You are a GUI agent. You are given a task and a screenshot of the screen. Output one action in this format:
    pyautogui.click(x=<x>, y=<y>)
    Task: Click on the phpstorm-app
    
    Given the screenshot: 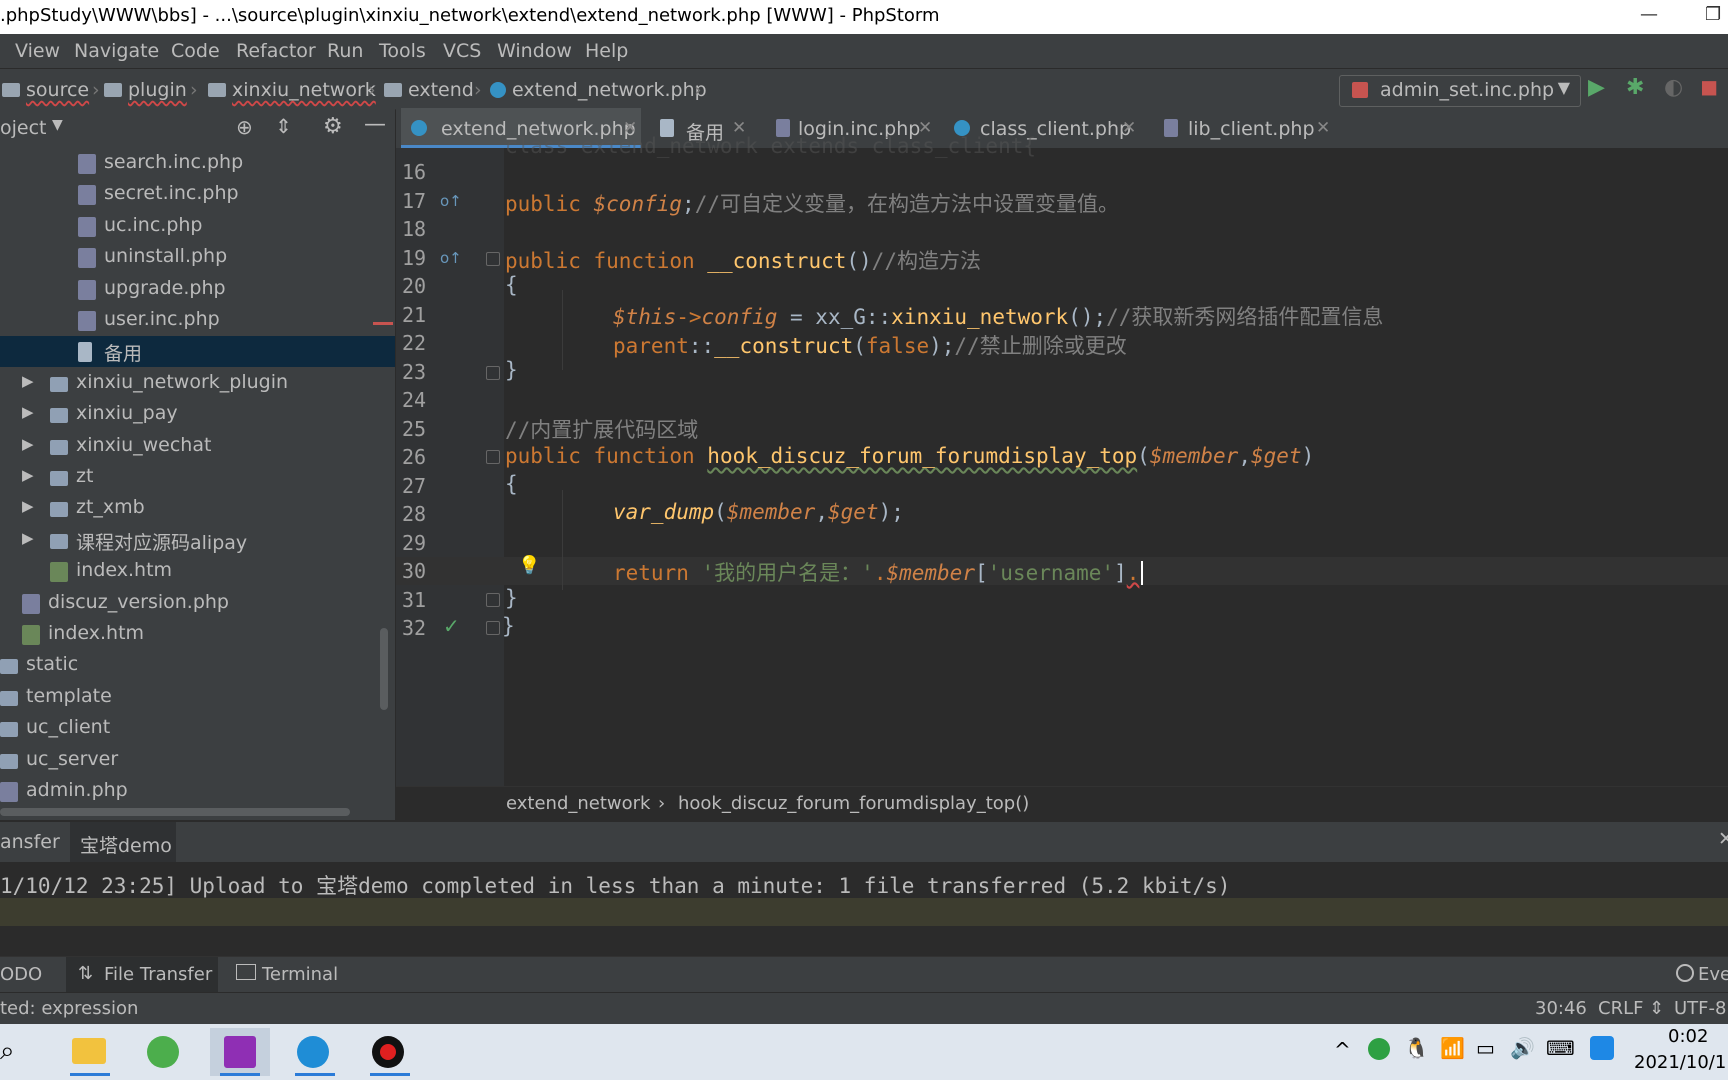 What is the action you would take?
    pyautogui.click(x=240, y=1052)
    